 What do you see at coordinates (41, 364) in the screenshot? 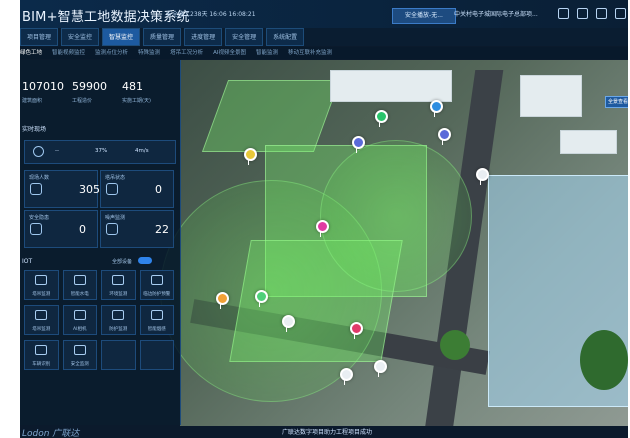
I see `iot-label: 车辆识别` at bounding box center [41, 364].